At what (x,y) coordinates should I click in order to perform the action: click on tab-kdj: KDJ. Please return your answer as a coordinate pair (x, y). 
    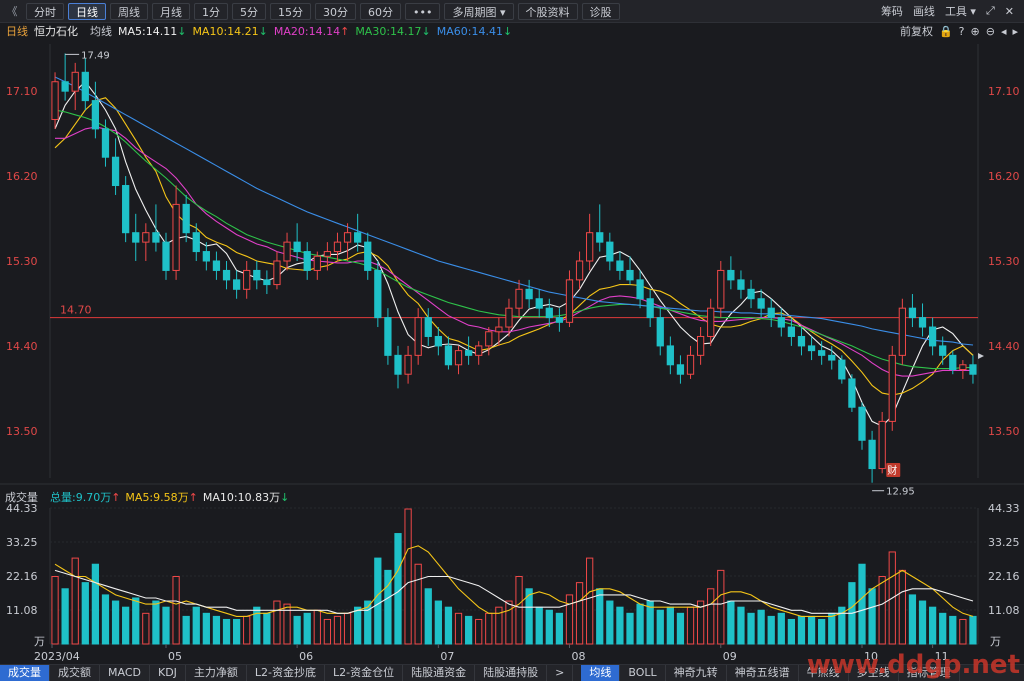
    Looking at the image, I should click on (168, 673).